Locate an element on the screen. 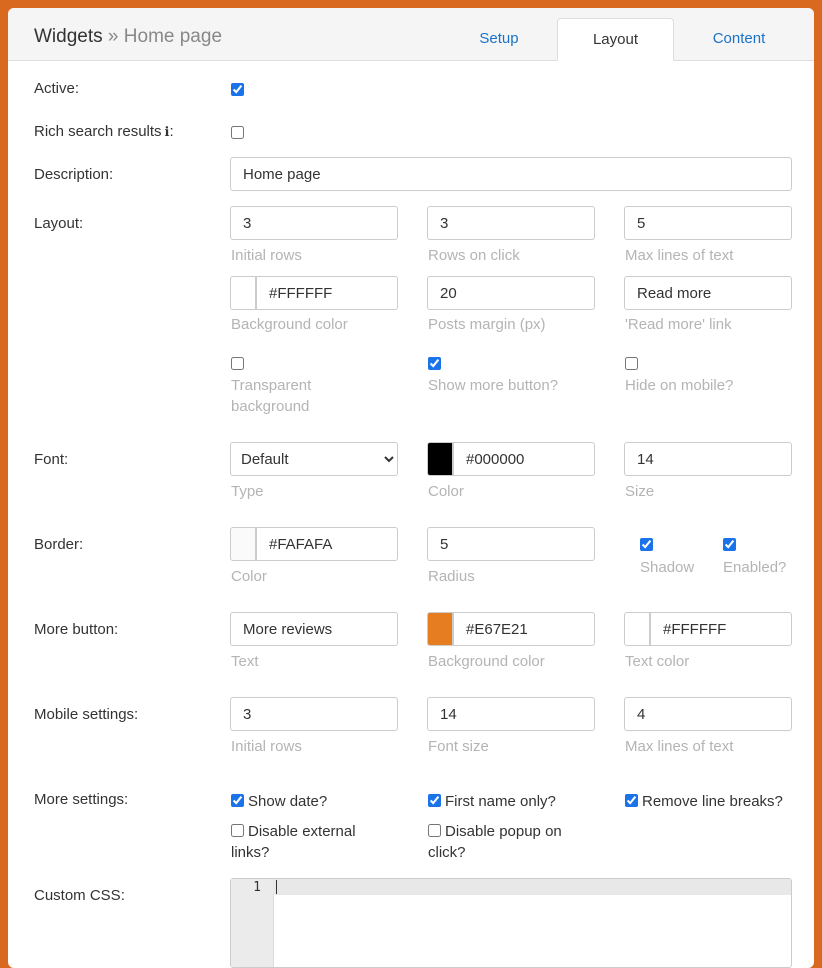 The height and width of the screenshot is (968, 822). editor-active-line is located at coordinates (532, 887).